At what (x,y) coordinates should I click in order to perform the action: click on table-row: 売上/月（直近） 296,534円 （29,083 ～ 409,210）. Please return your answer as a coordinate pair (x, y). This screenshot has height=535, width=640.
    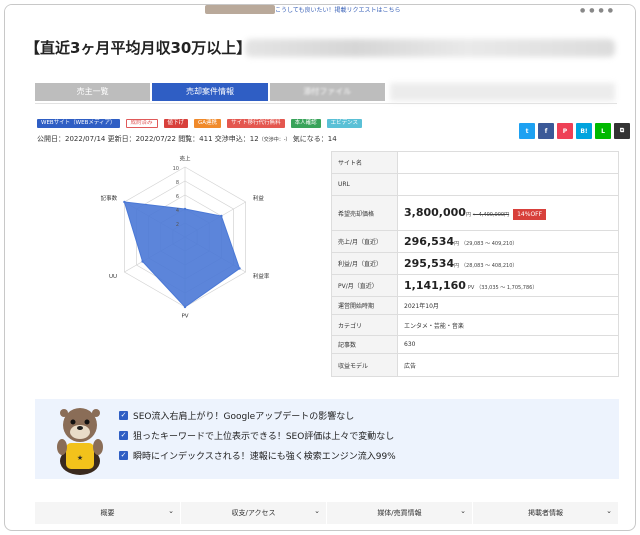
    Looking at the image, I should click on (475, 241).